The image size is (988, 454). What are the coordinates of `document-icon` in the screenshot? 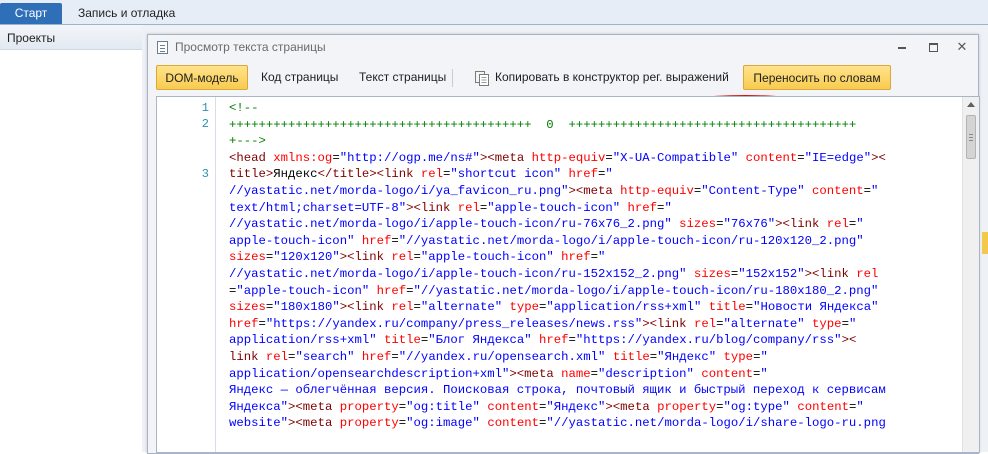 It's located at (162, 47).